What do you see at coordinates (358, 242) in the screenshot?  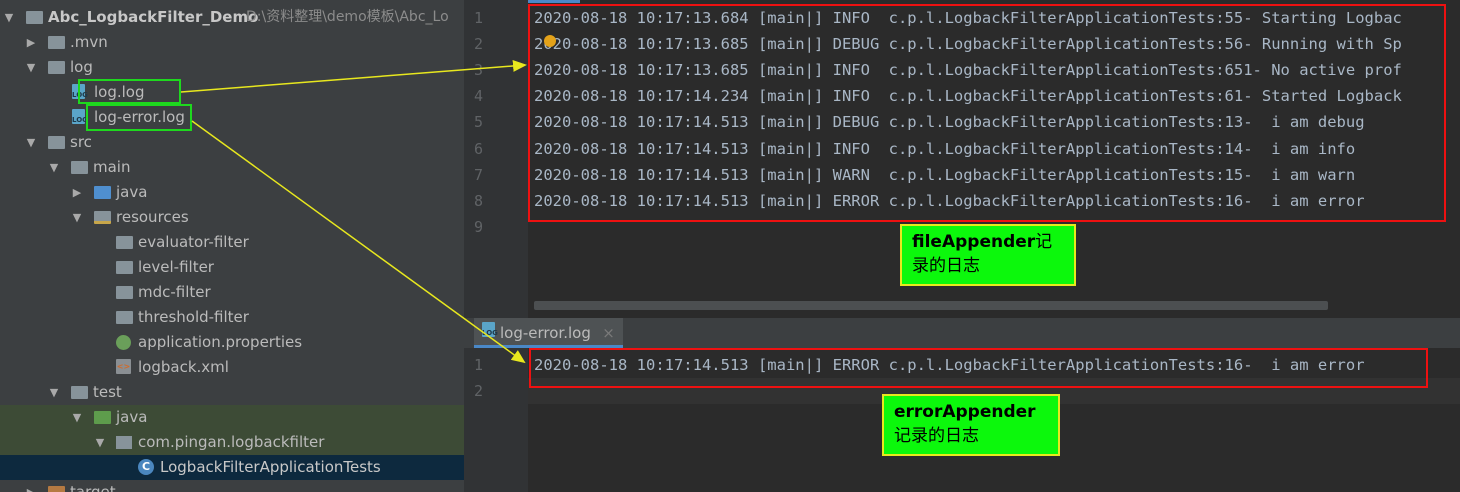 I see `arrow-error-log-to-error-appender` at bounding box center [358, 242].